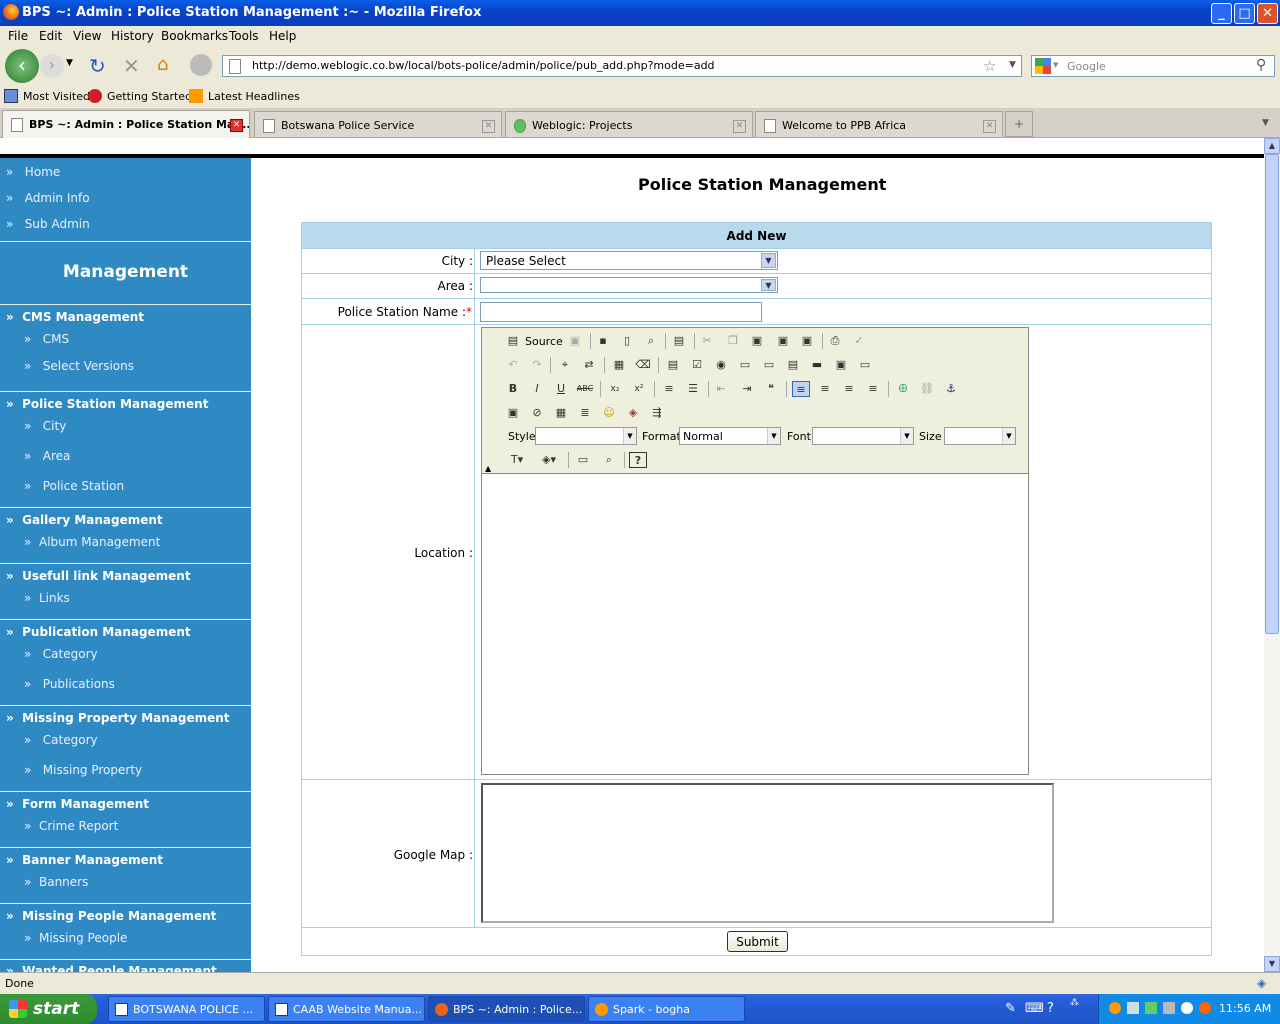  Describe the element at coordinates (46, 339) in the screenshot. I see `sidebar-item-cms: » CMS` at that location.